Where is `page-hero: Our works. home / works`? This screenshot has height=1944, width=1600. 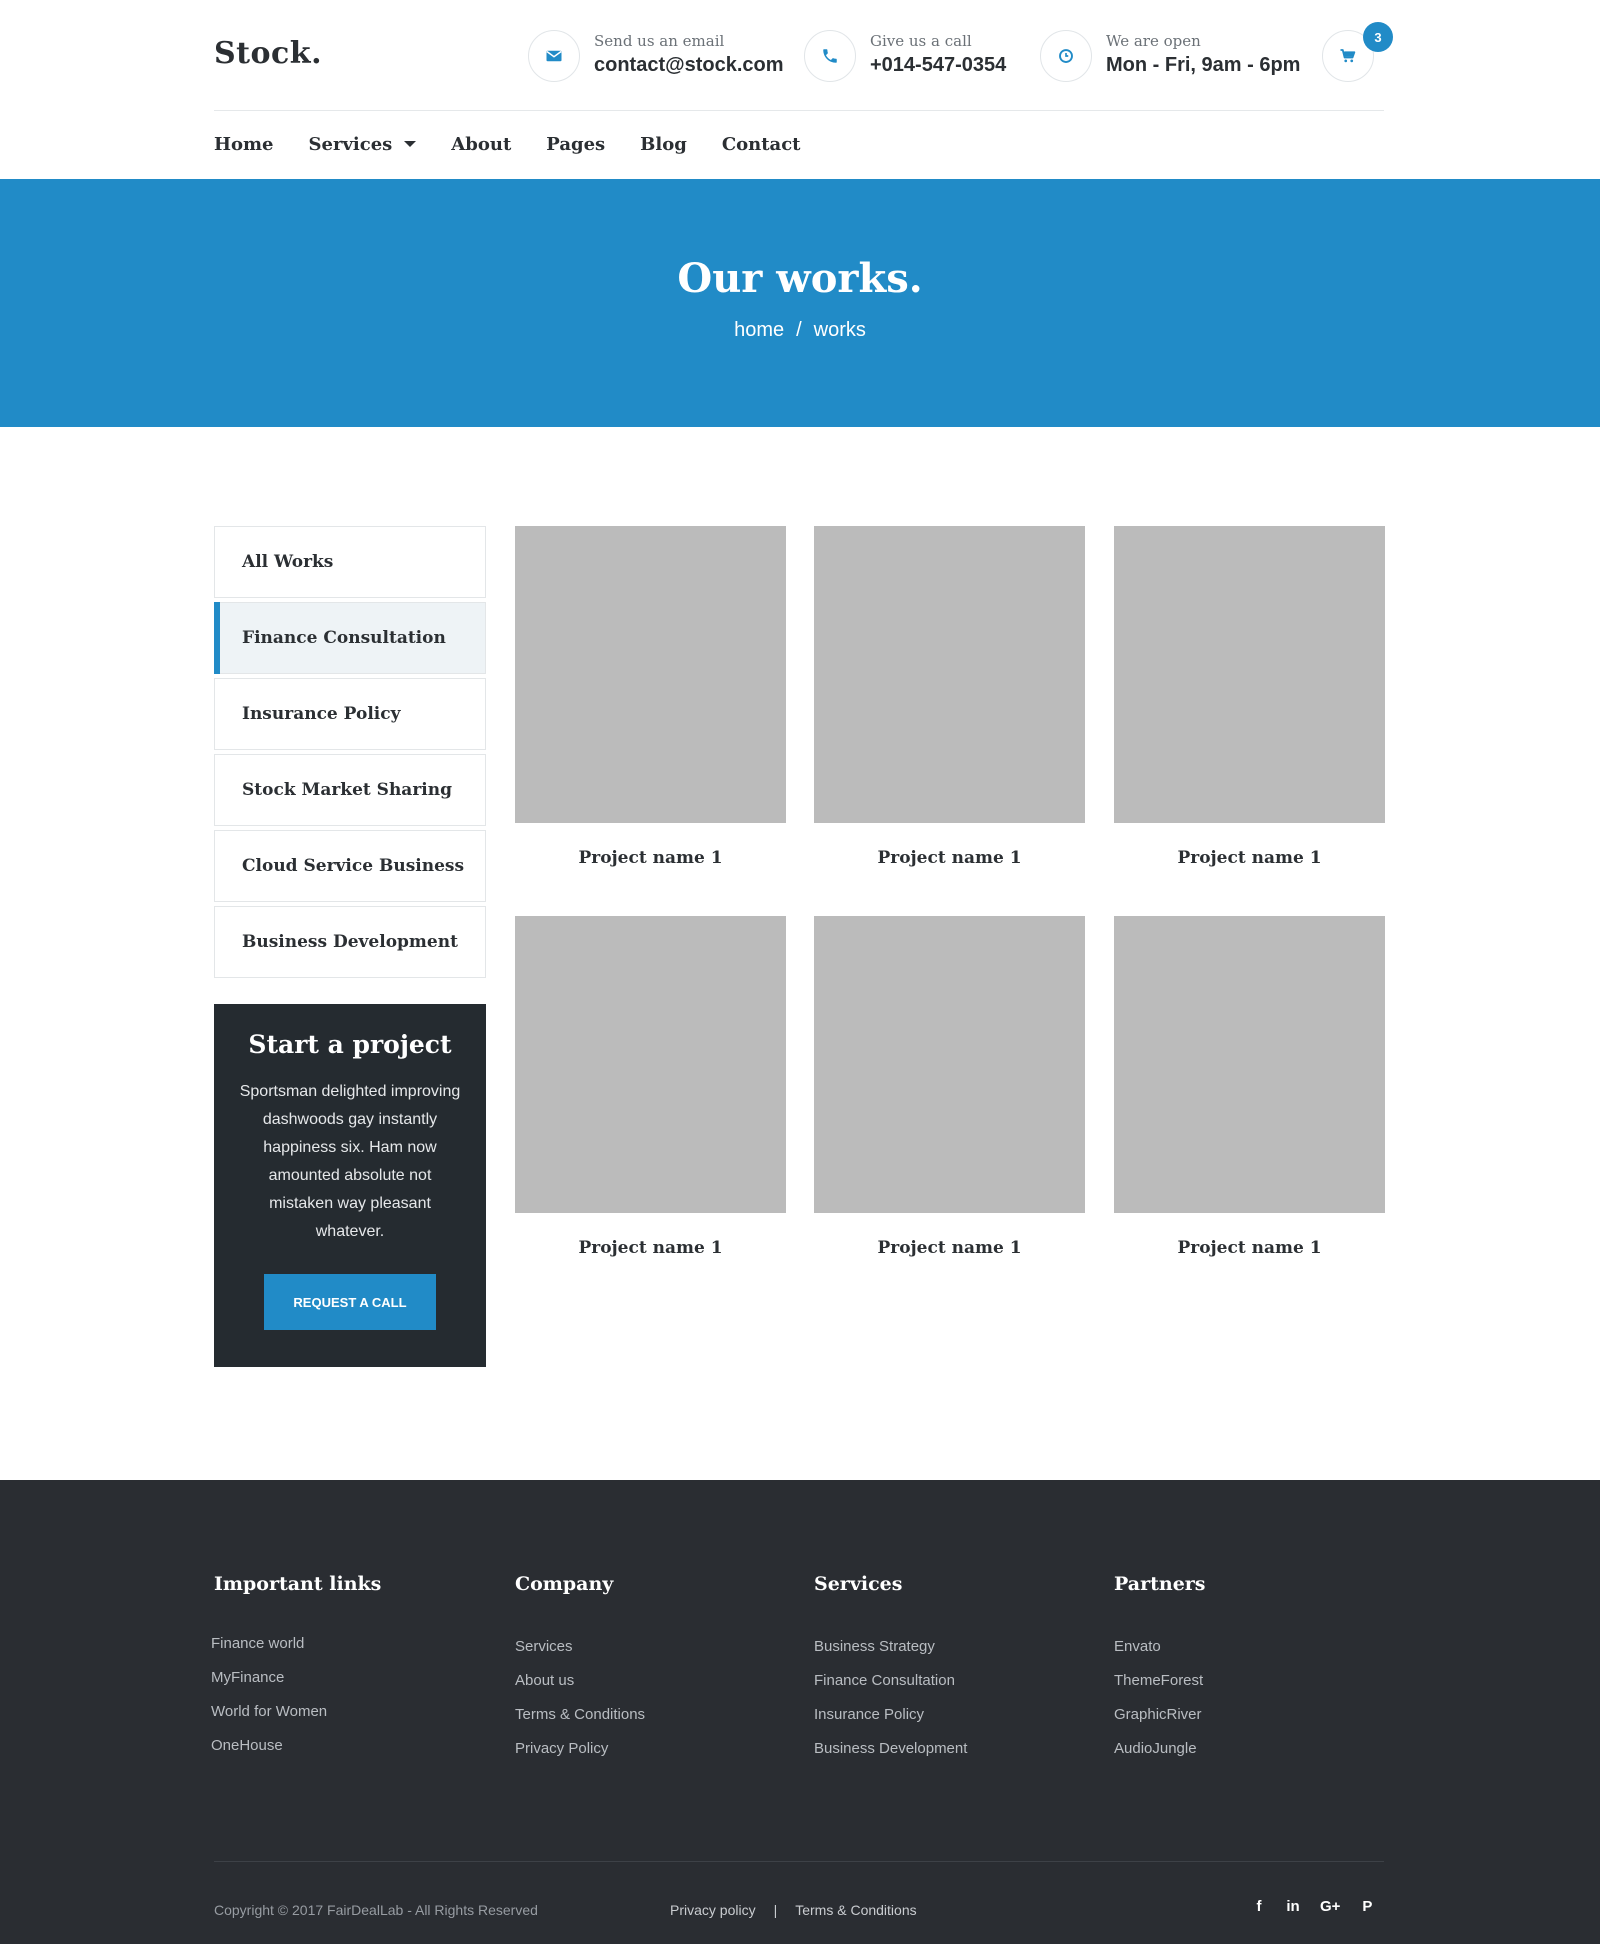 page-hero: Our works. home / works is located at coordinates (800, 303).